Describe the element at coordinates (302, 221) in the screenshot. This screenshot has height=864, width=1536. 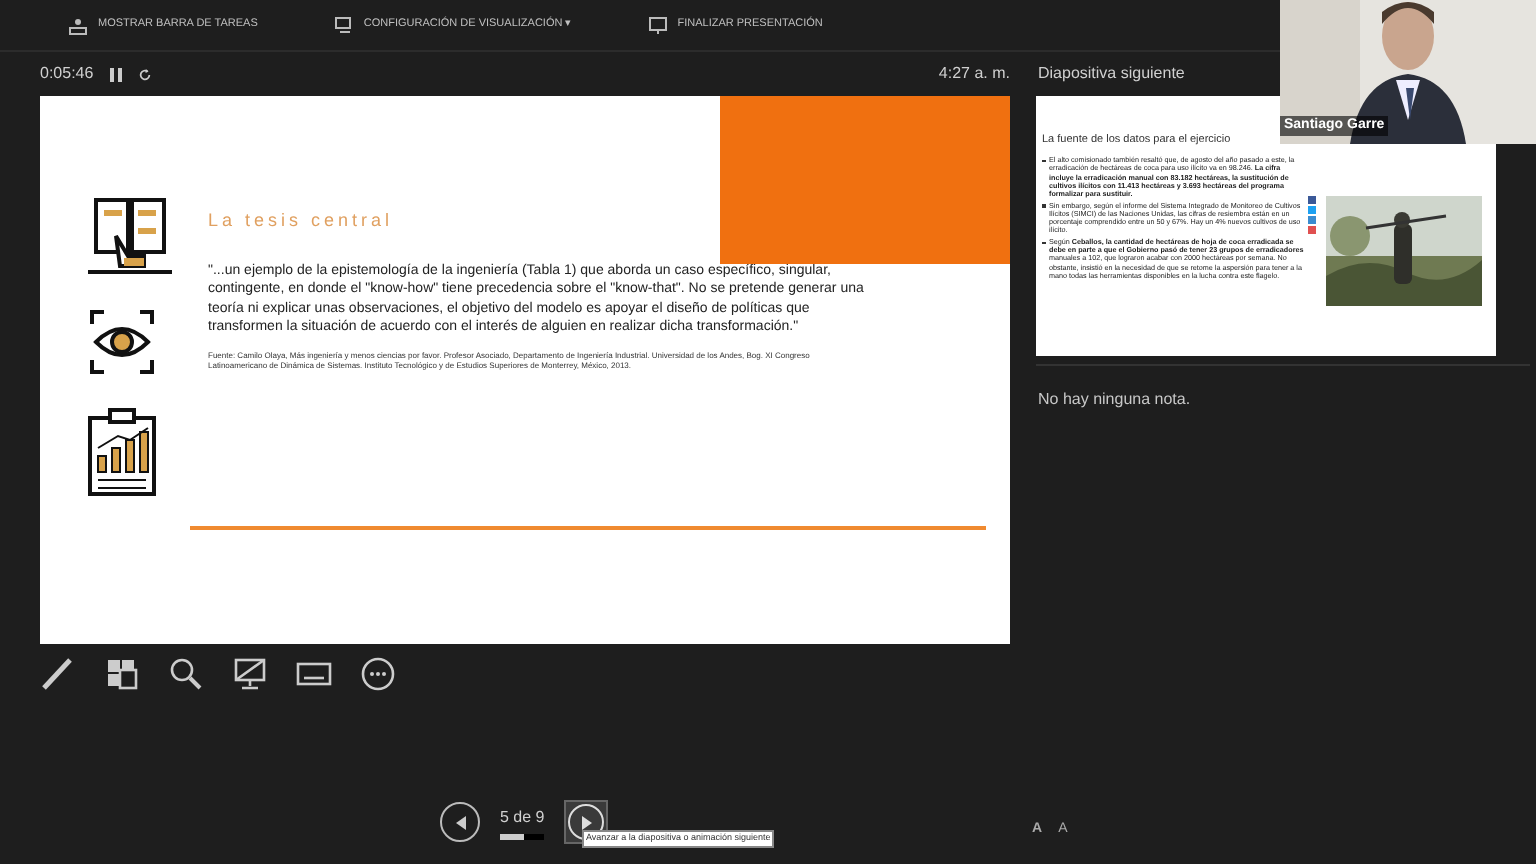
I see `slide-title: La tesis central` at that location.